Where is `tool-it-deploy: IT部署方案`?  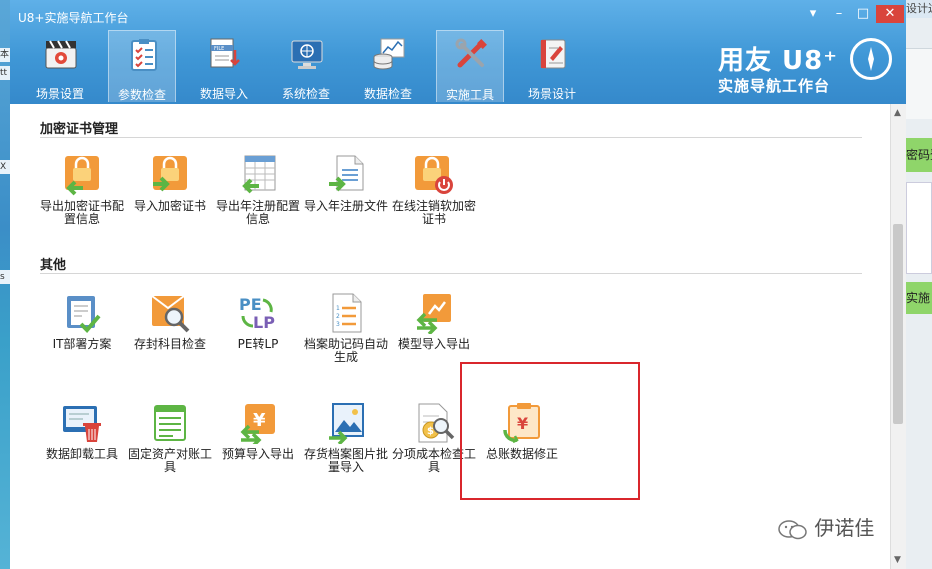 tool-it-deploy: IT部署方案 is located at coordinates (82, 321).